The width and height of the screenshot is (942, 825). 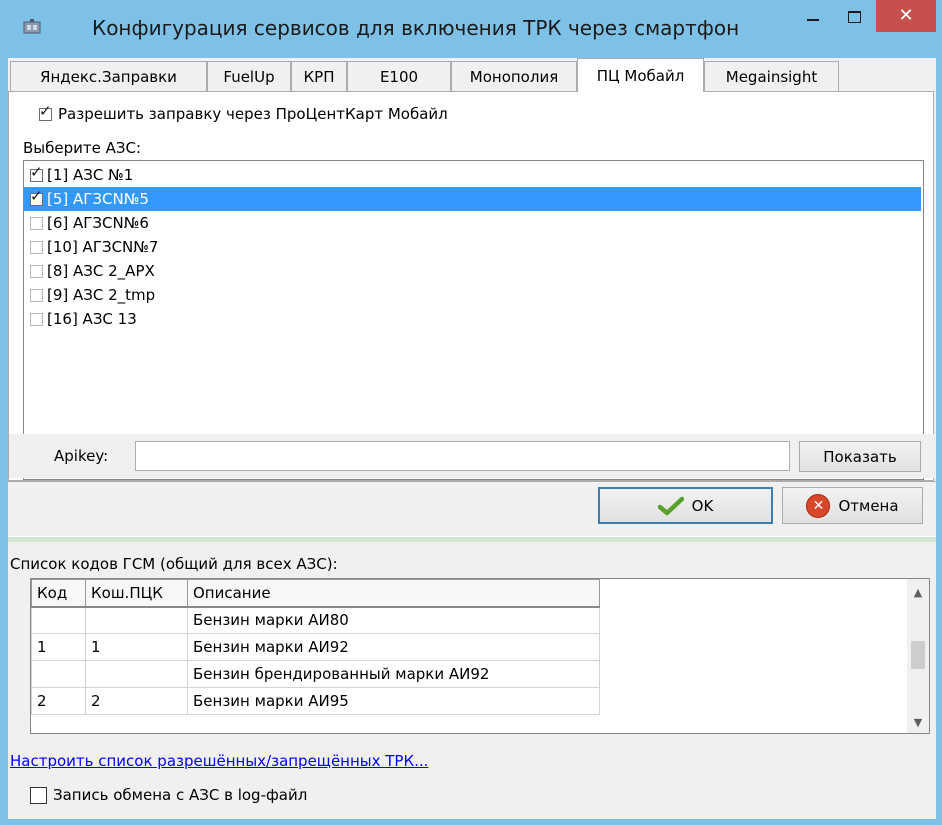 I want to click on table-row: 1 1 Бензин марки АИ92, so click(x=315, y=647).